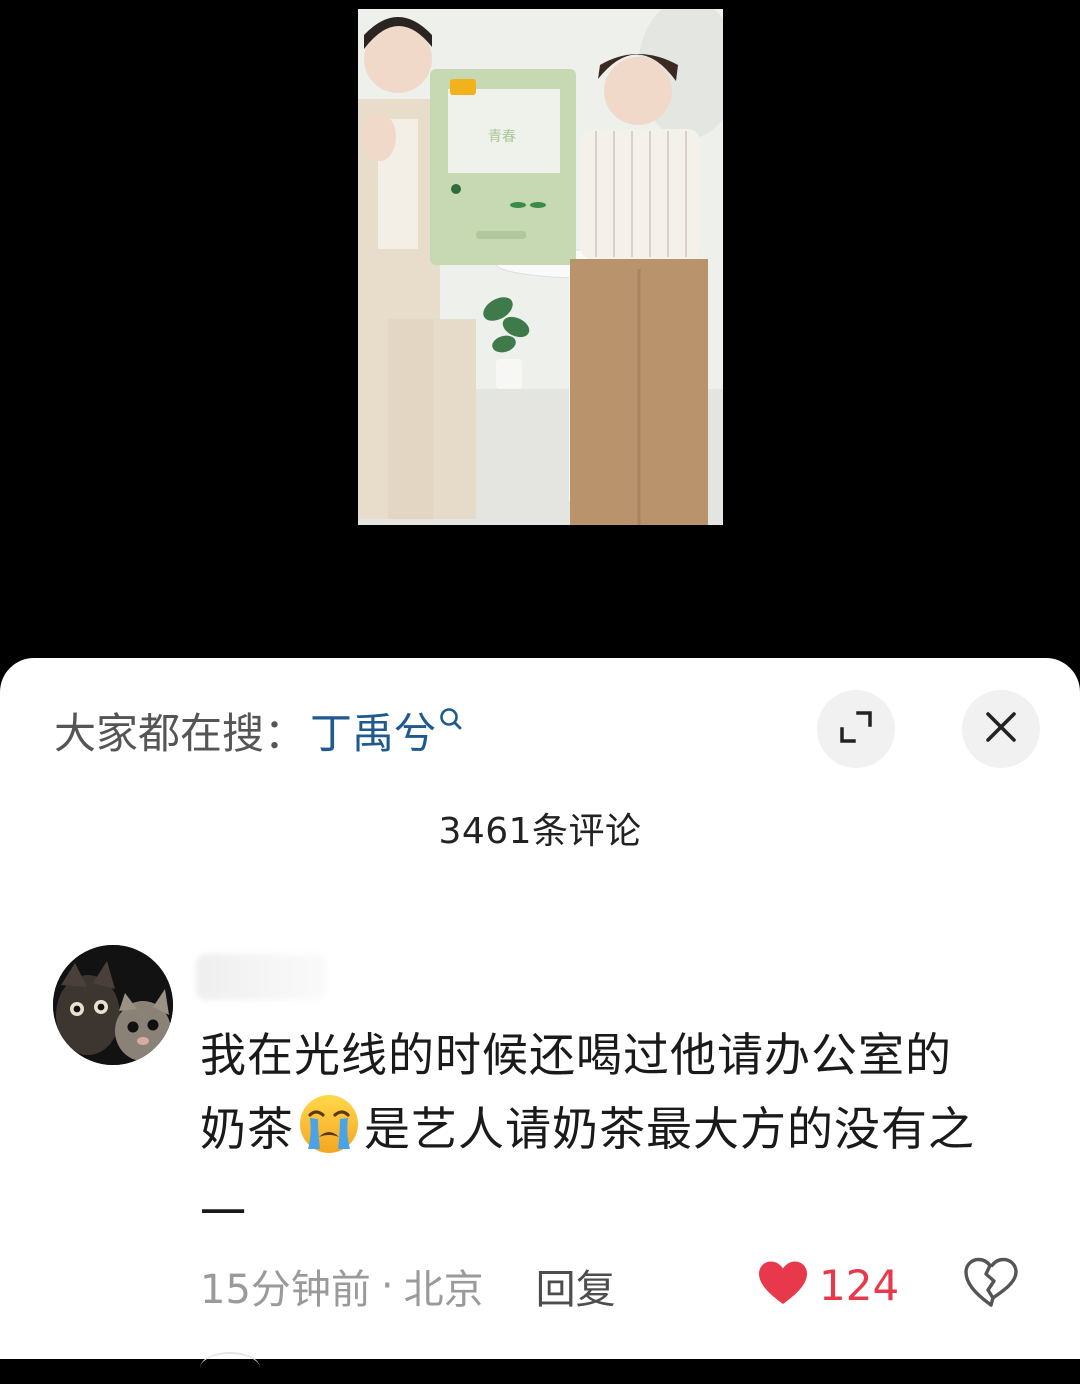 Image resolution: width=1080 pixels, height=1384 pixels. I want to click on close-button, so click(1001, 729).